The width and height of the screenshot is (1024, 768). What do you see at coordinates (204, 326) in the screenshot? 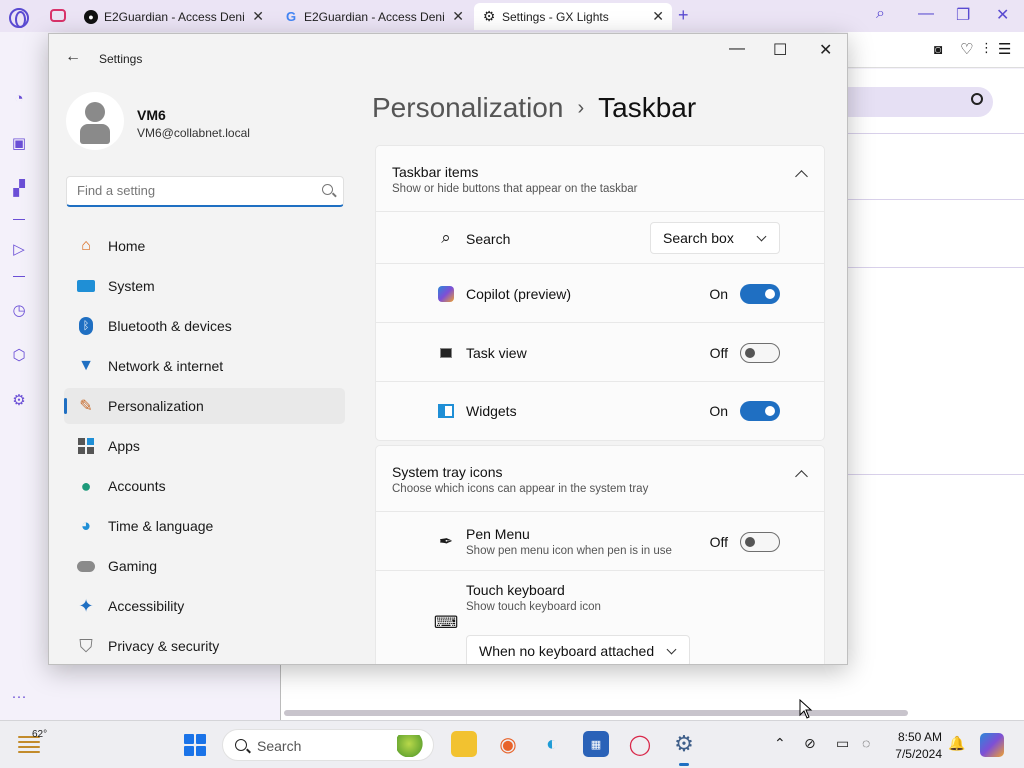
I see `sidebar-item-bluetooth: ᛒ Bluetooth & devices` at bounding box center [204, 326].